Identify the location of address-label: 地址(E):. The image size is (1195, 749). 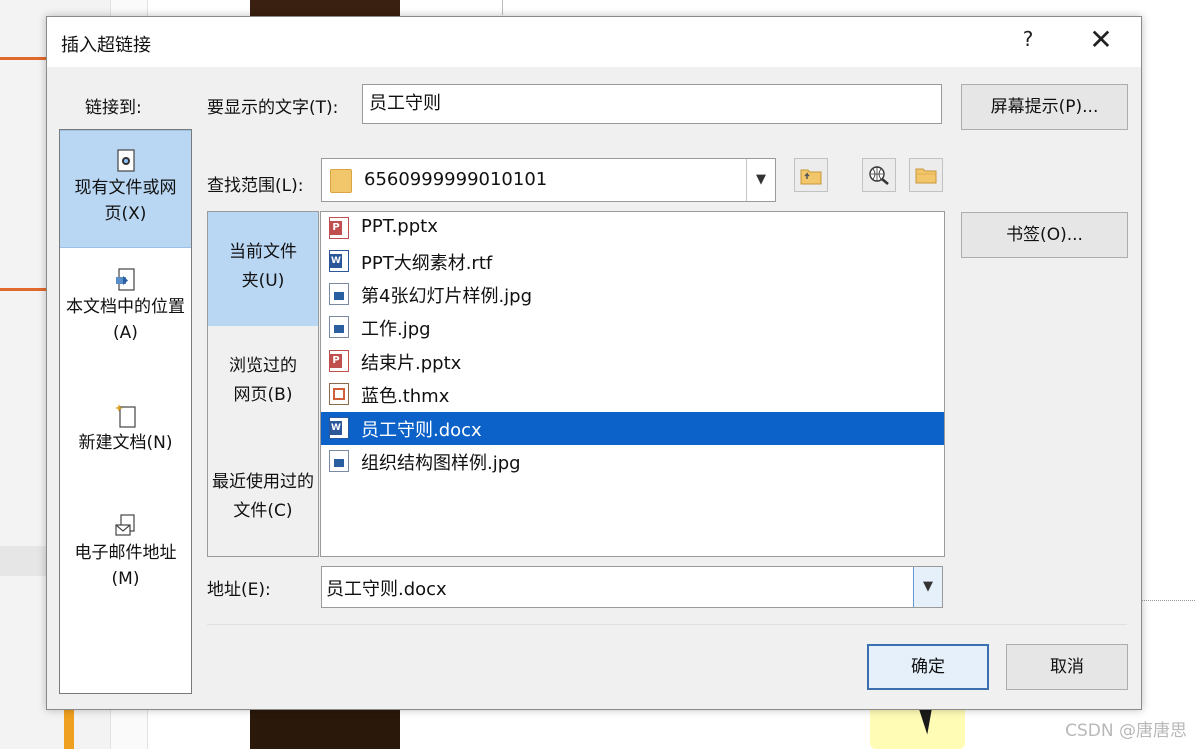
(239, 590).